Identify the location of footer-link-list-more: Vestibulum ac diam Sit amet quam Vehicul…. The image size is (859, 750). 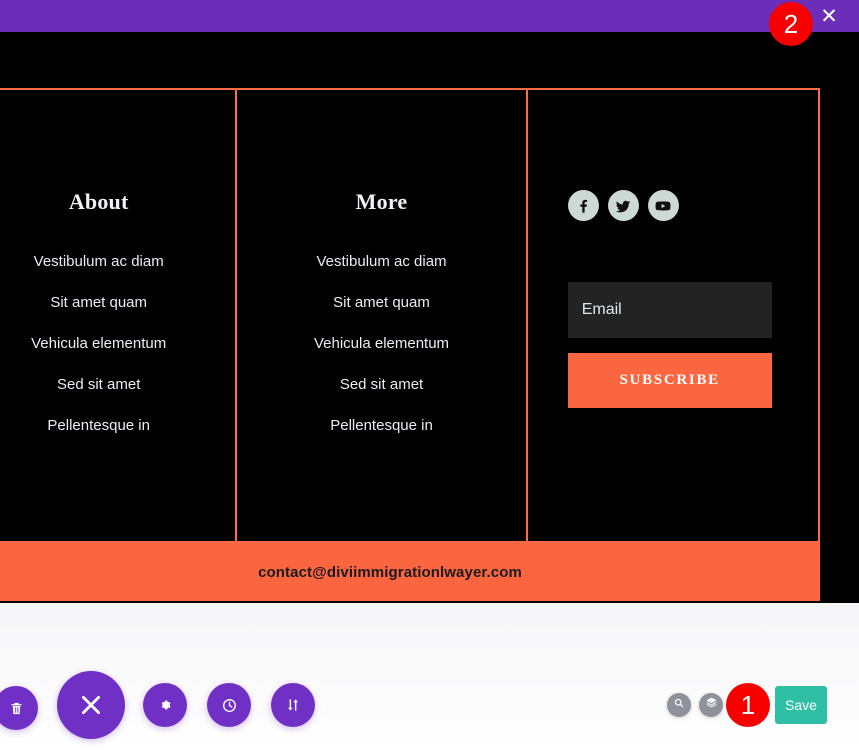
(381, 343).